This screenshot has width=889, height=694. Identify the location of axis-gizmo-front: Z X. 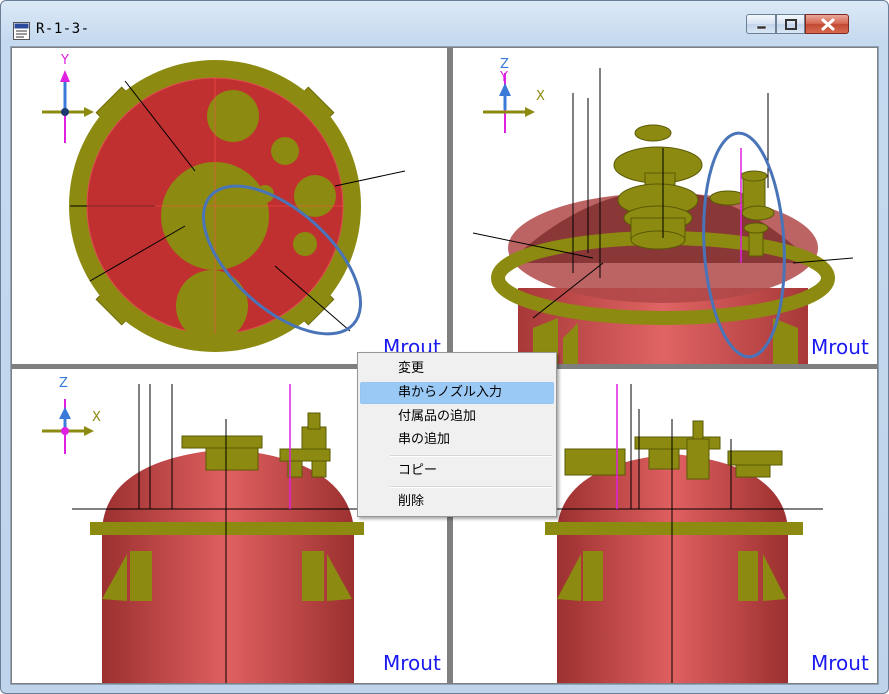
(71, 415).